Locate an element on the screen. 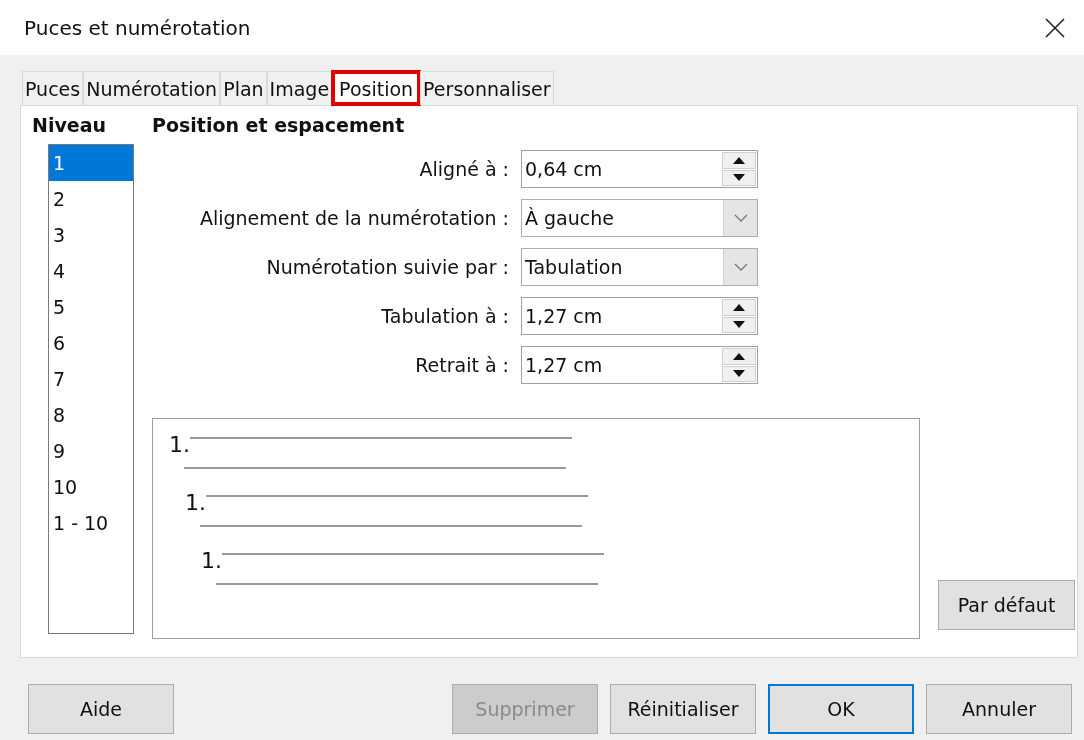 This screenshot has height=740, width=1084. level-heading: Niveau is located at coordinates (70, 125).